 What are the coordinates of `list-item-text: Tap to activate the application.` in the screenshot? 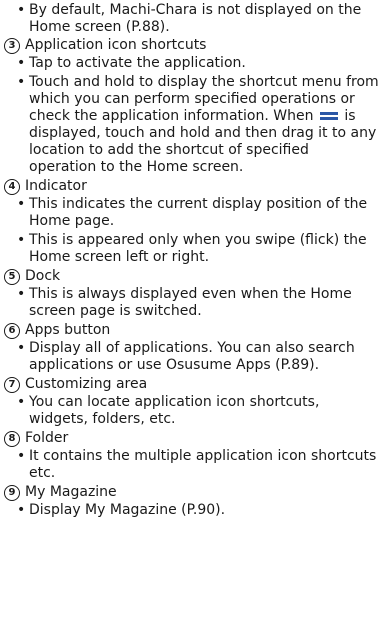 It's located at (137, 63).